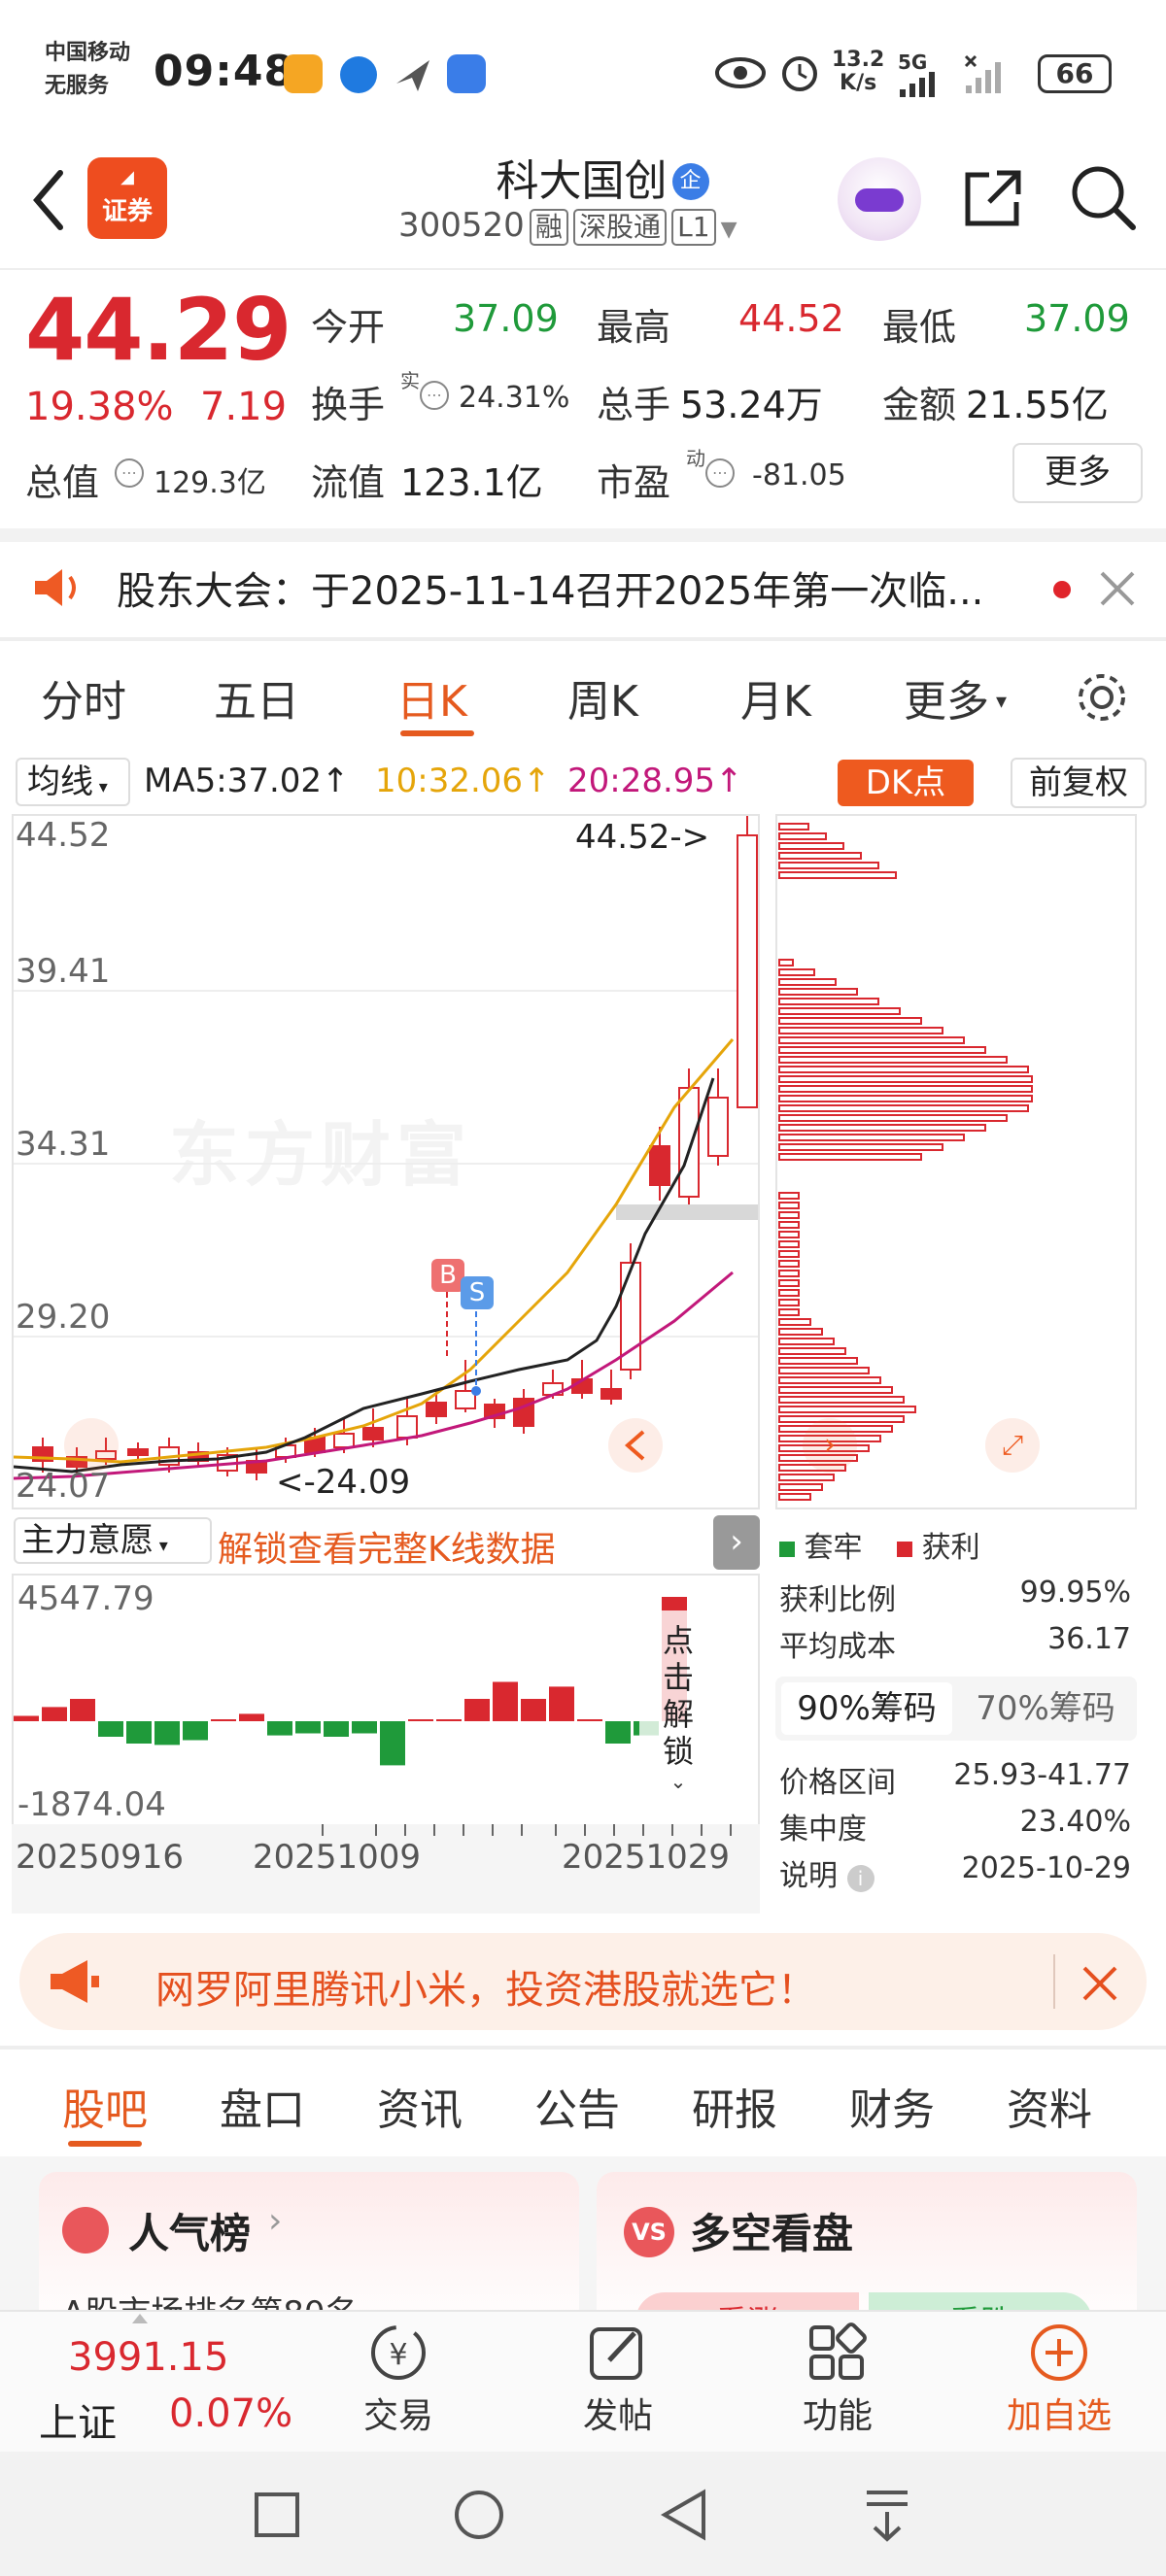 The height and width of the screenshot is (2576, 1166). What do you see at coordinates (256, 697) in the screenshot?
I see `tab-five-day: 五日` at bounding box center [256, 697].